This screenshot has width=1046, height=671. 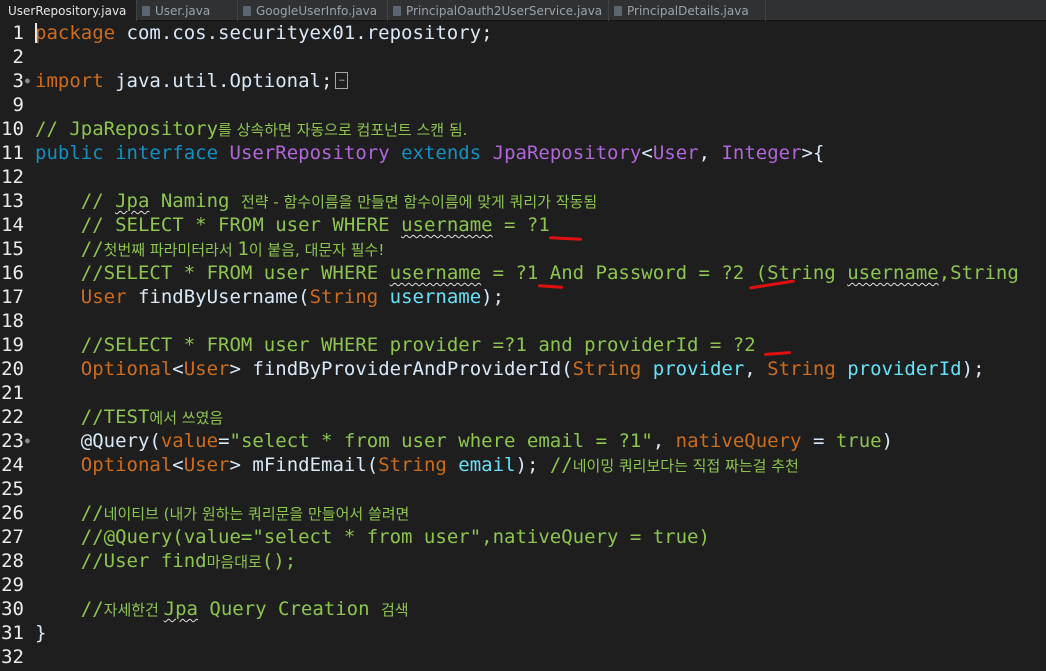 What do you see at coordinates (210, 249) in the screenshot?
I see `code-line: //첫번째 파라미터라서 1이 붙음, 대문자 필수!` at bounding box center [210, 249].